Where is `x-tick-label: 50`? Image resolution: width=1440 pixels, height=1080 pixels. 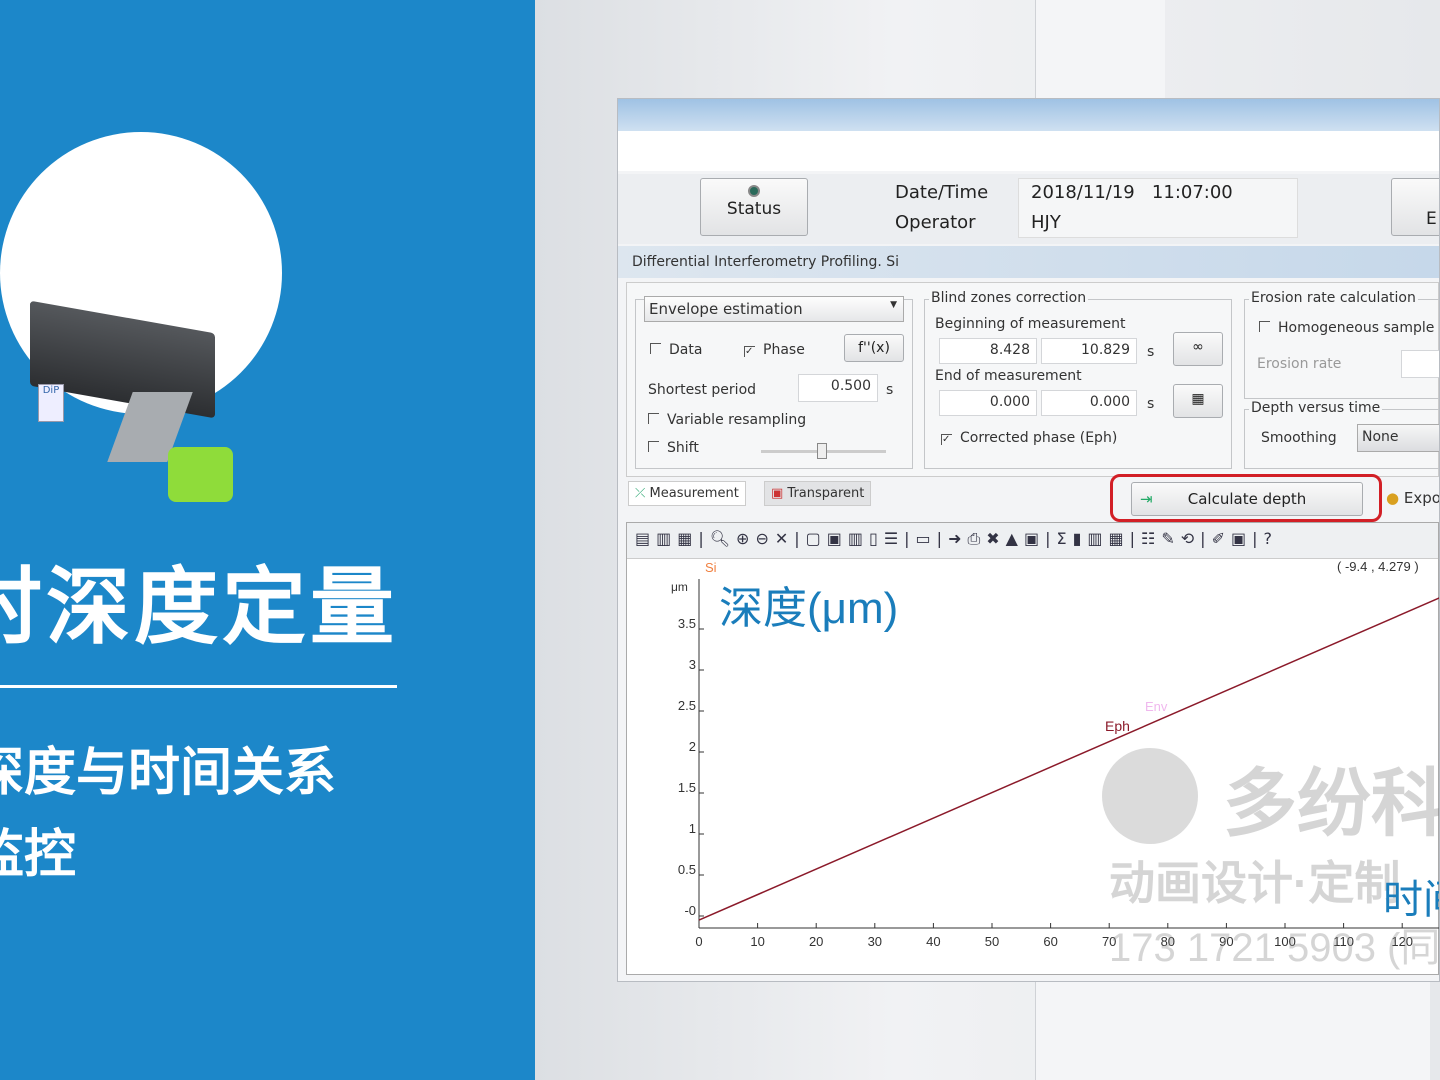
x-tick-label: 50 is located at coordinates (992, 941).